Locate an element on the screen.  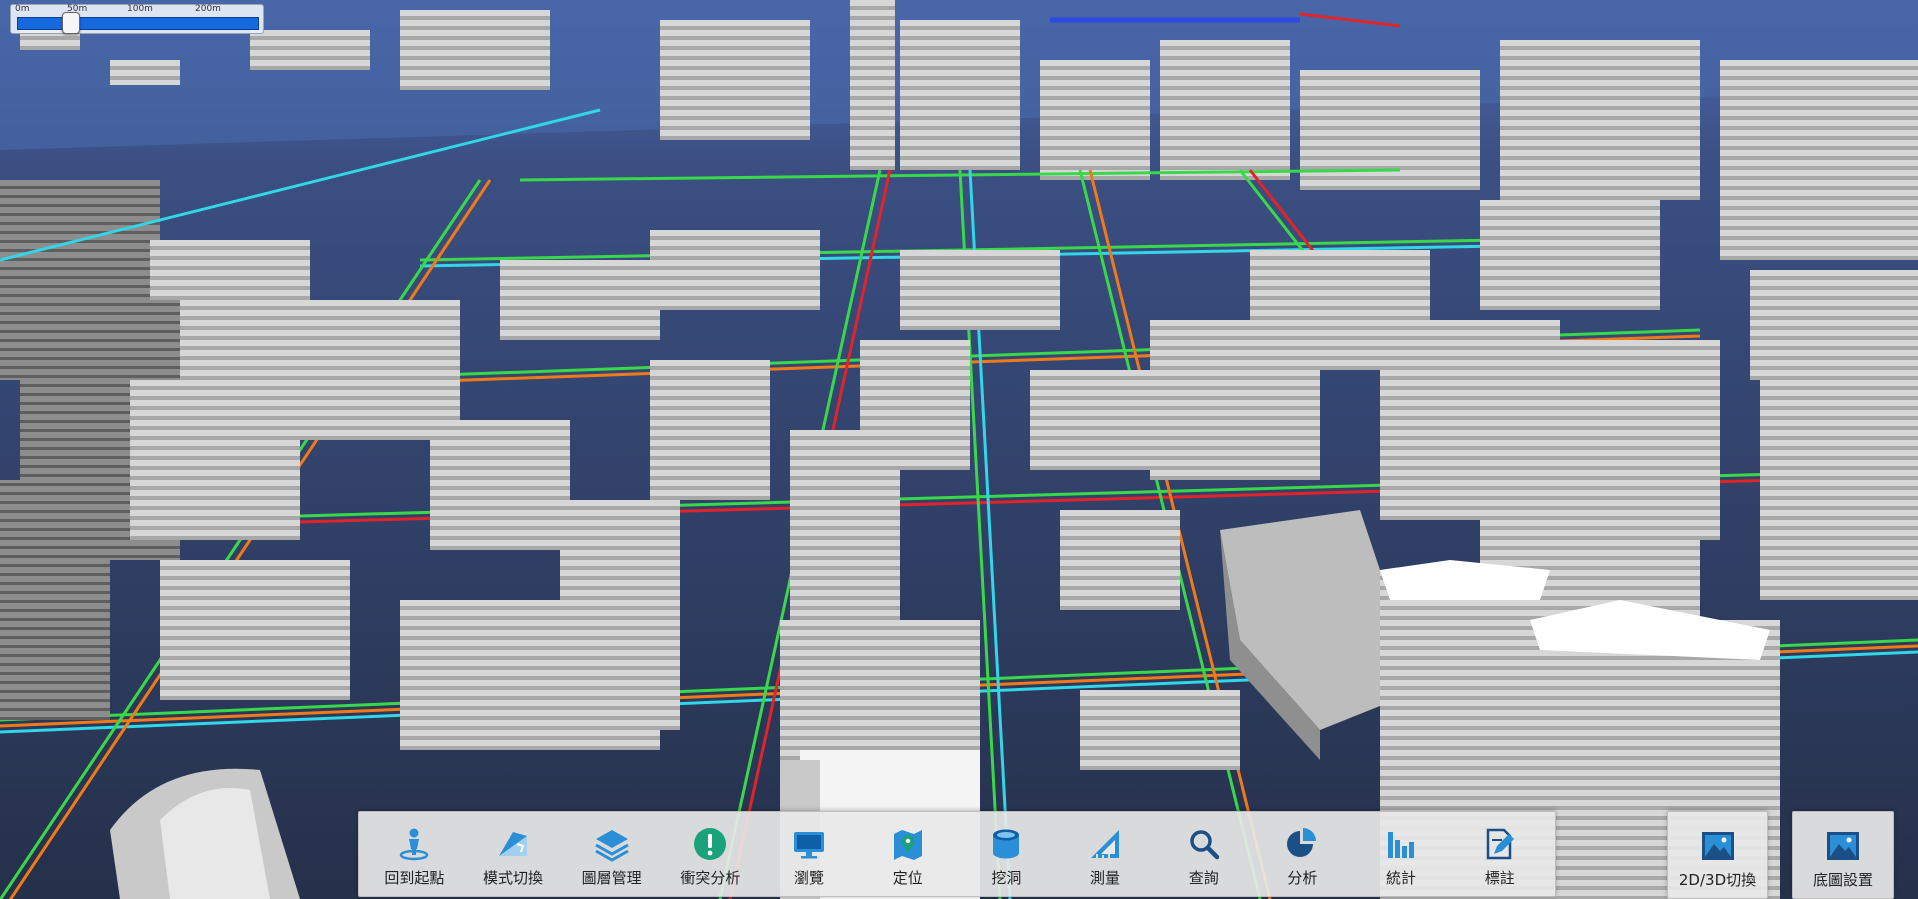
mode-2d3d-label: 2D/3D切換 is located at coordinates (1717, 880).